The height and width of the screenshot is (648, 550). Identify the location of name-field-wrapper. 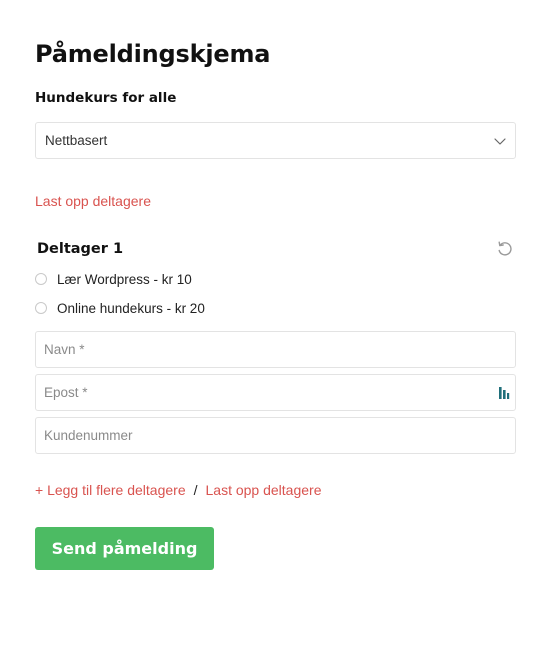
(275, 349).